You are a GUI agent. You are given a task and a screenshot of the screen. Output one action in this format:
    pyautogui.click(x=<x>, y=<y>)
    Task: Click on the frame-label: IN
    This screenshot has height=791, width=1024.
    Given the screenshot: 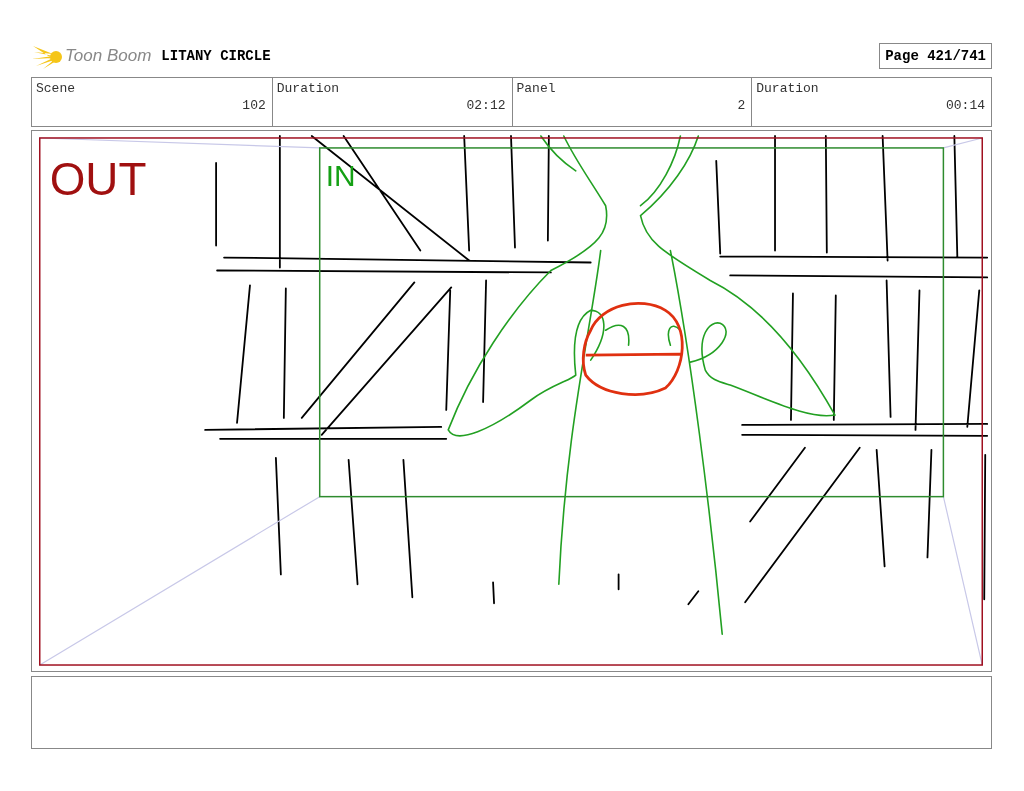 What is the action you would take?
    pyautogui.click(x=340, y=175)
    